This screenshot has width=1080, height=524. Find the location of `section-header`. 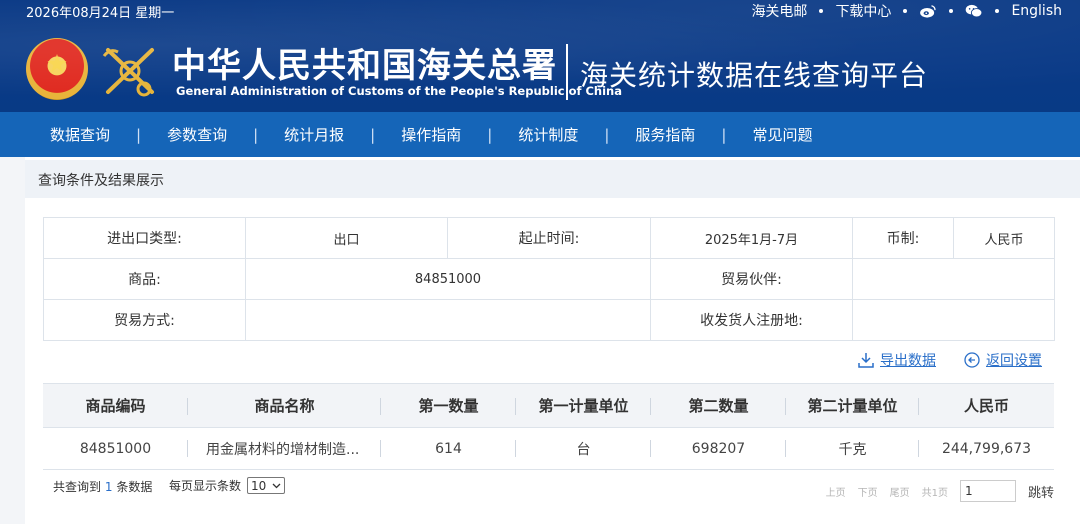

section-header is located at coordinates (552, 179).